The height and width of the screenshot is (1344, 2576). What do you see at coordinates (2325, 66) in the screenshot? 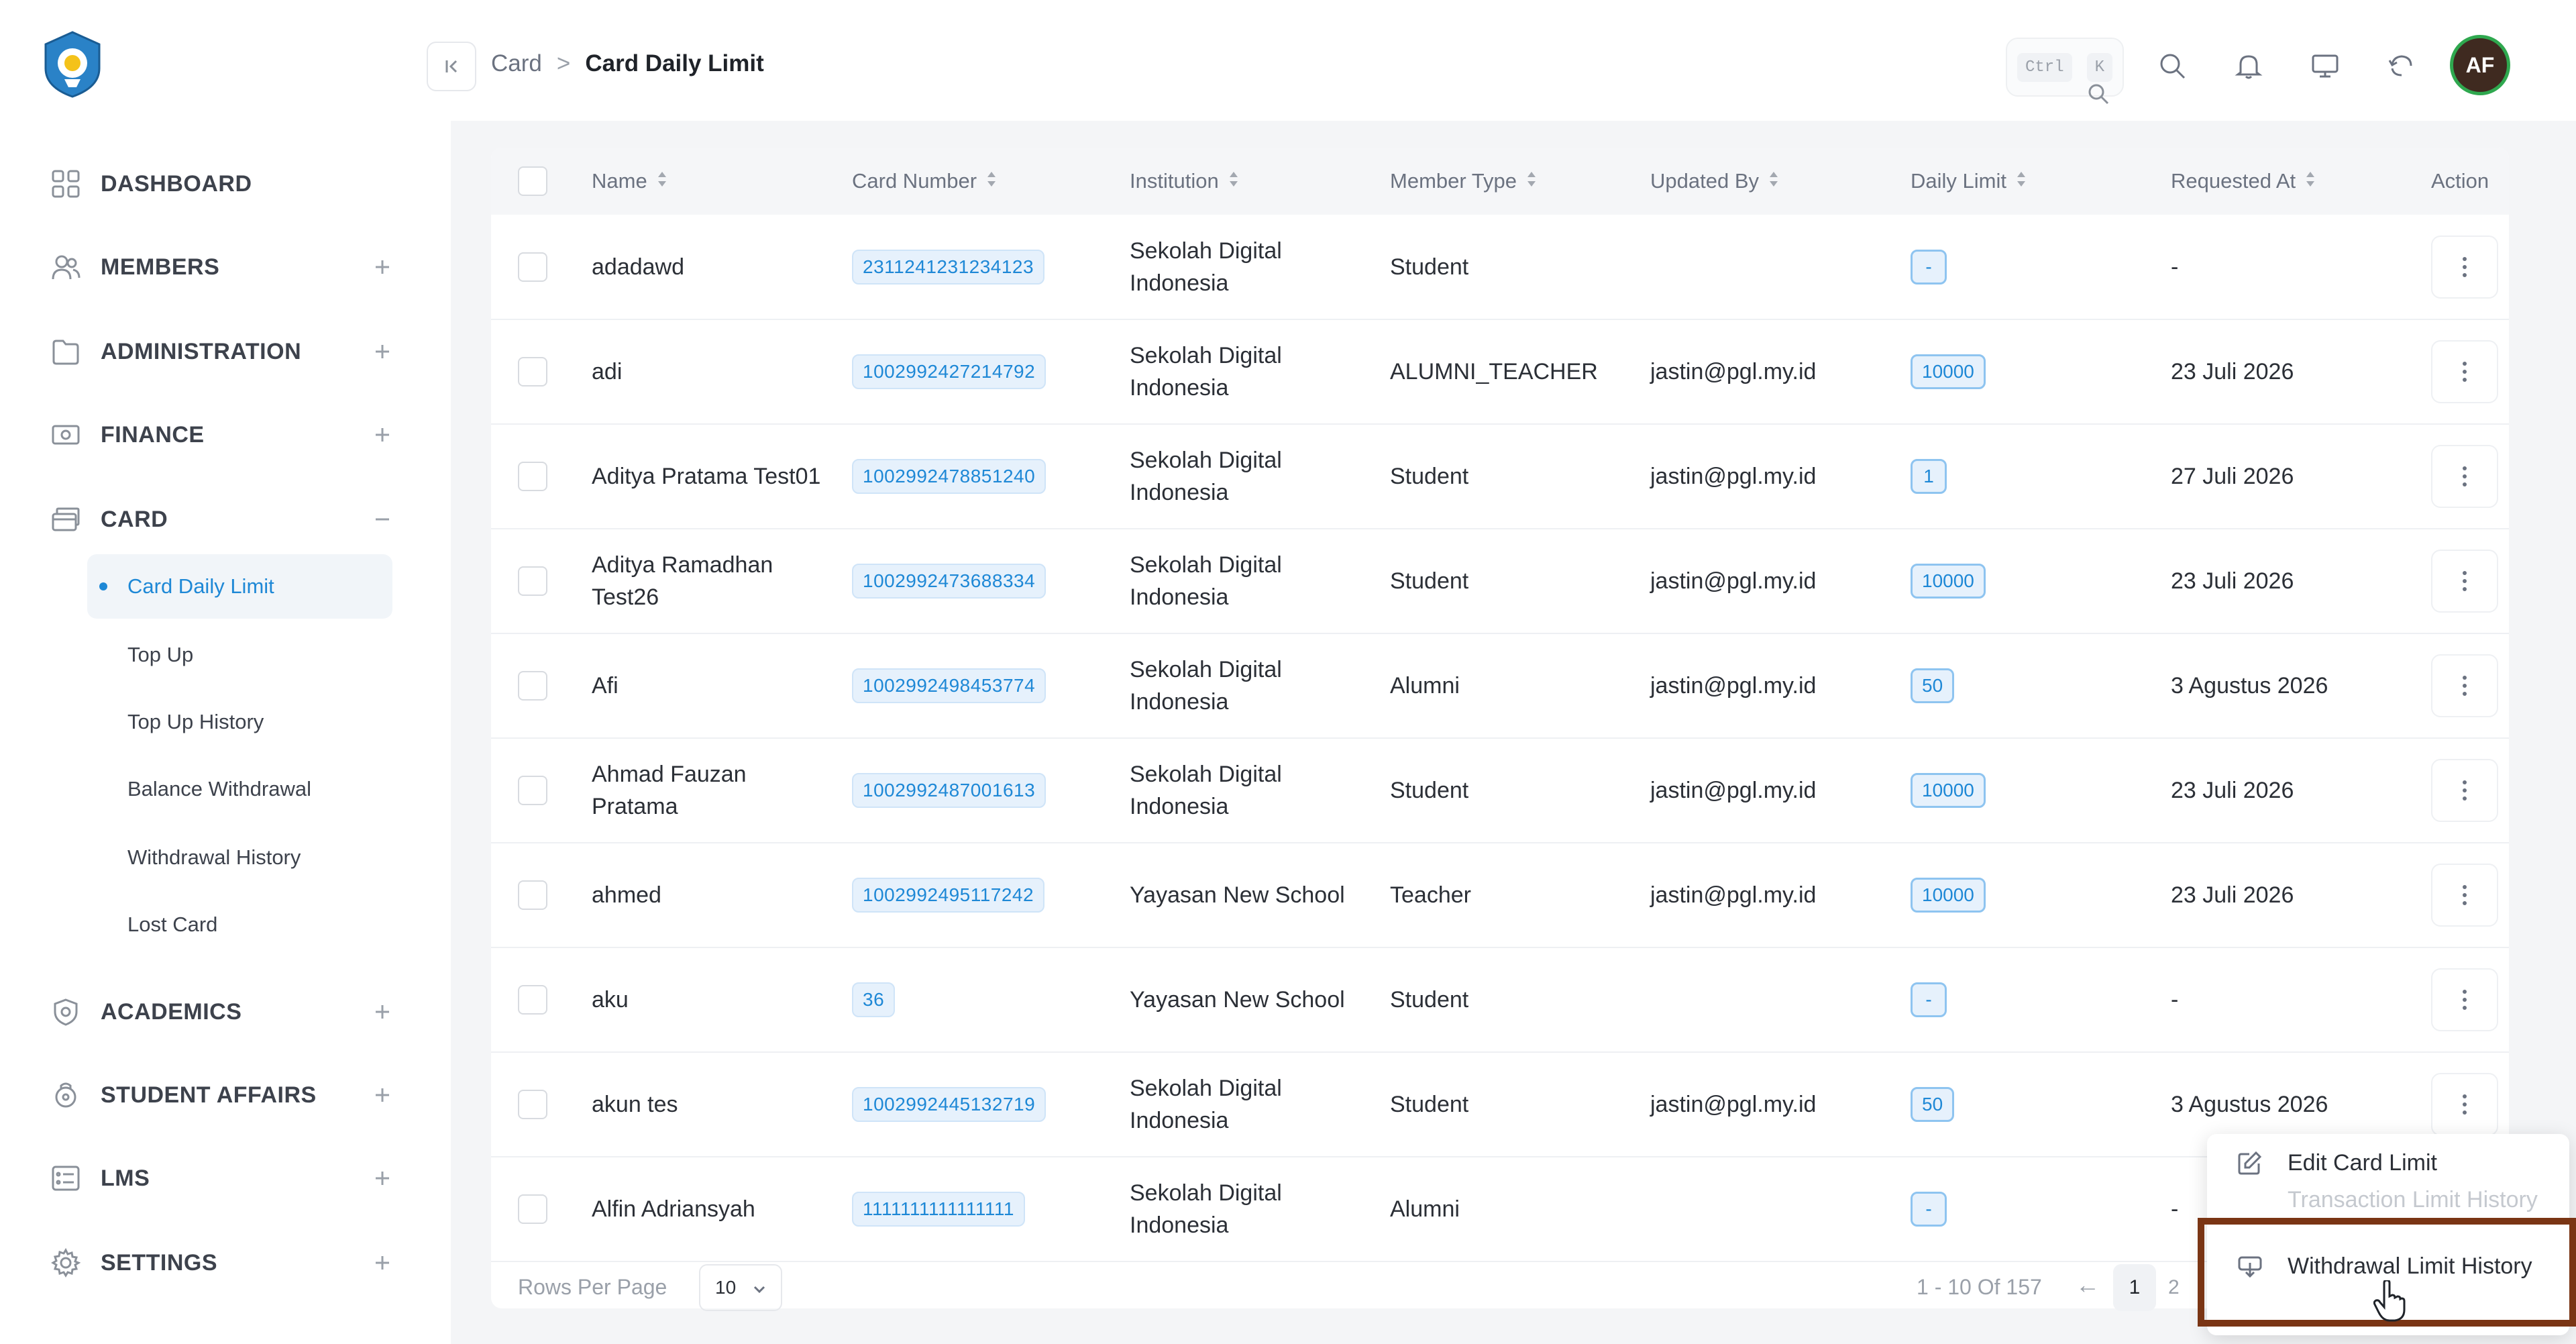
I see `monitor-icon` at bounding box center [2325, 66].